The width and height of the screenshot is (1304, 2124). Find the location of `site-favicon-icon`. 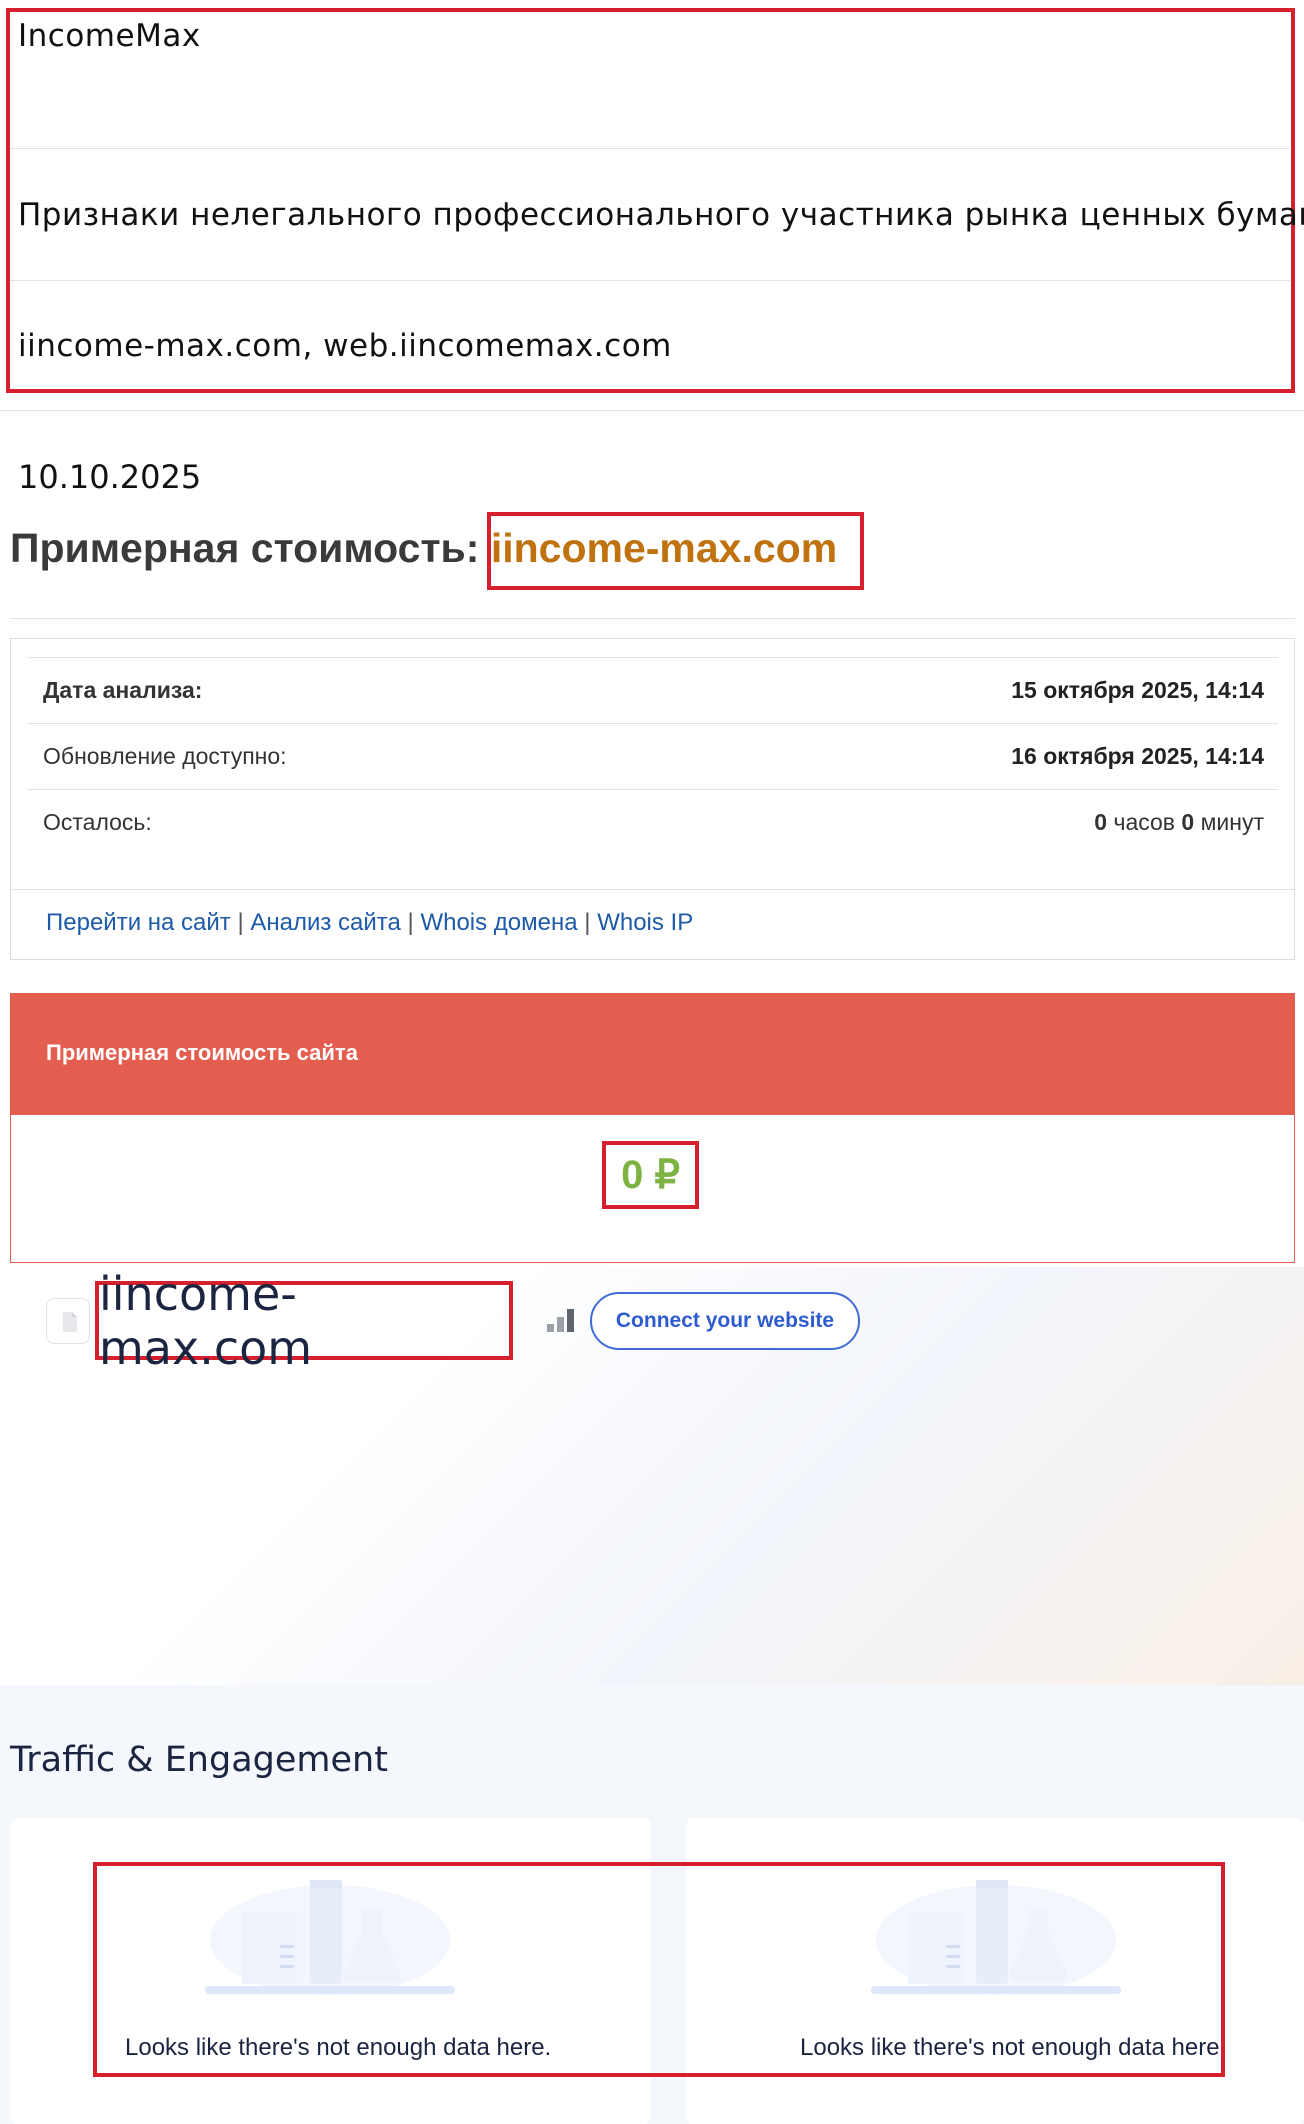

site-favicon-icon is located at coordinates (68, 1321).